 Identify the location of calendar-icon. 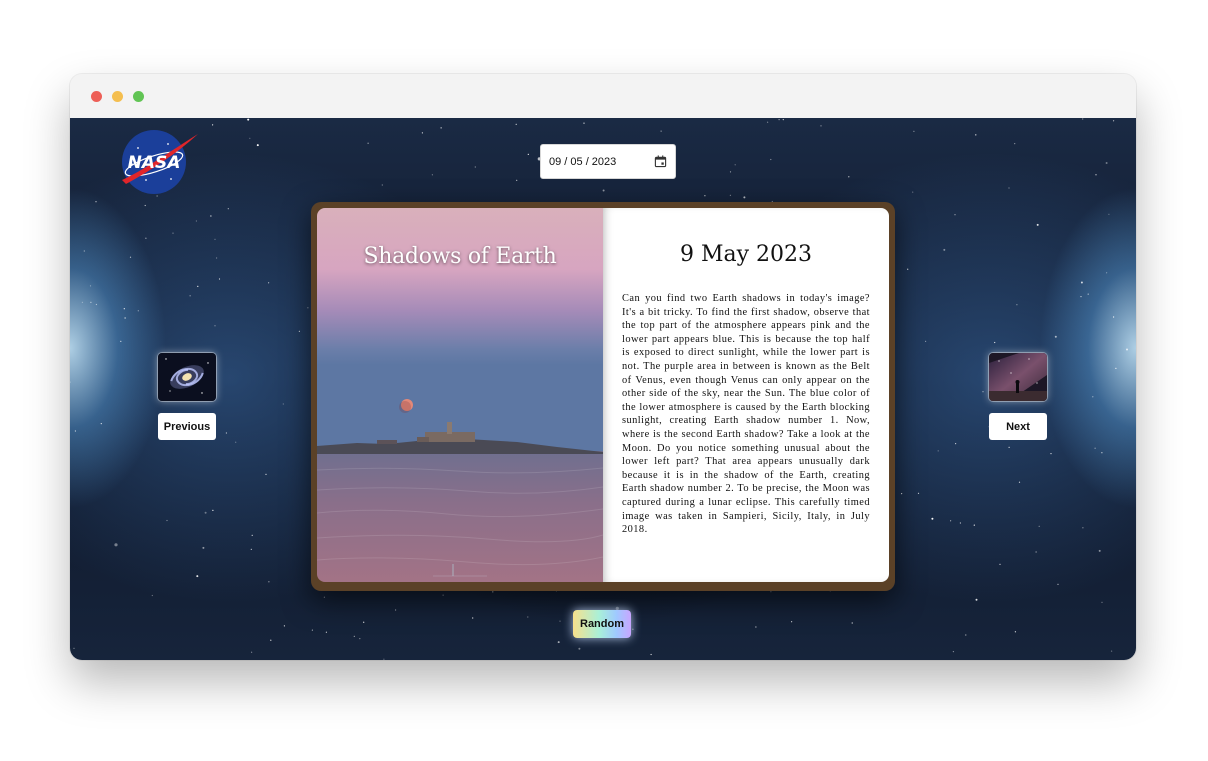
(660, 161).